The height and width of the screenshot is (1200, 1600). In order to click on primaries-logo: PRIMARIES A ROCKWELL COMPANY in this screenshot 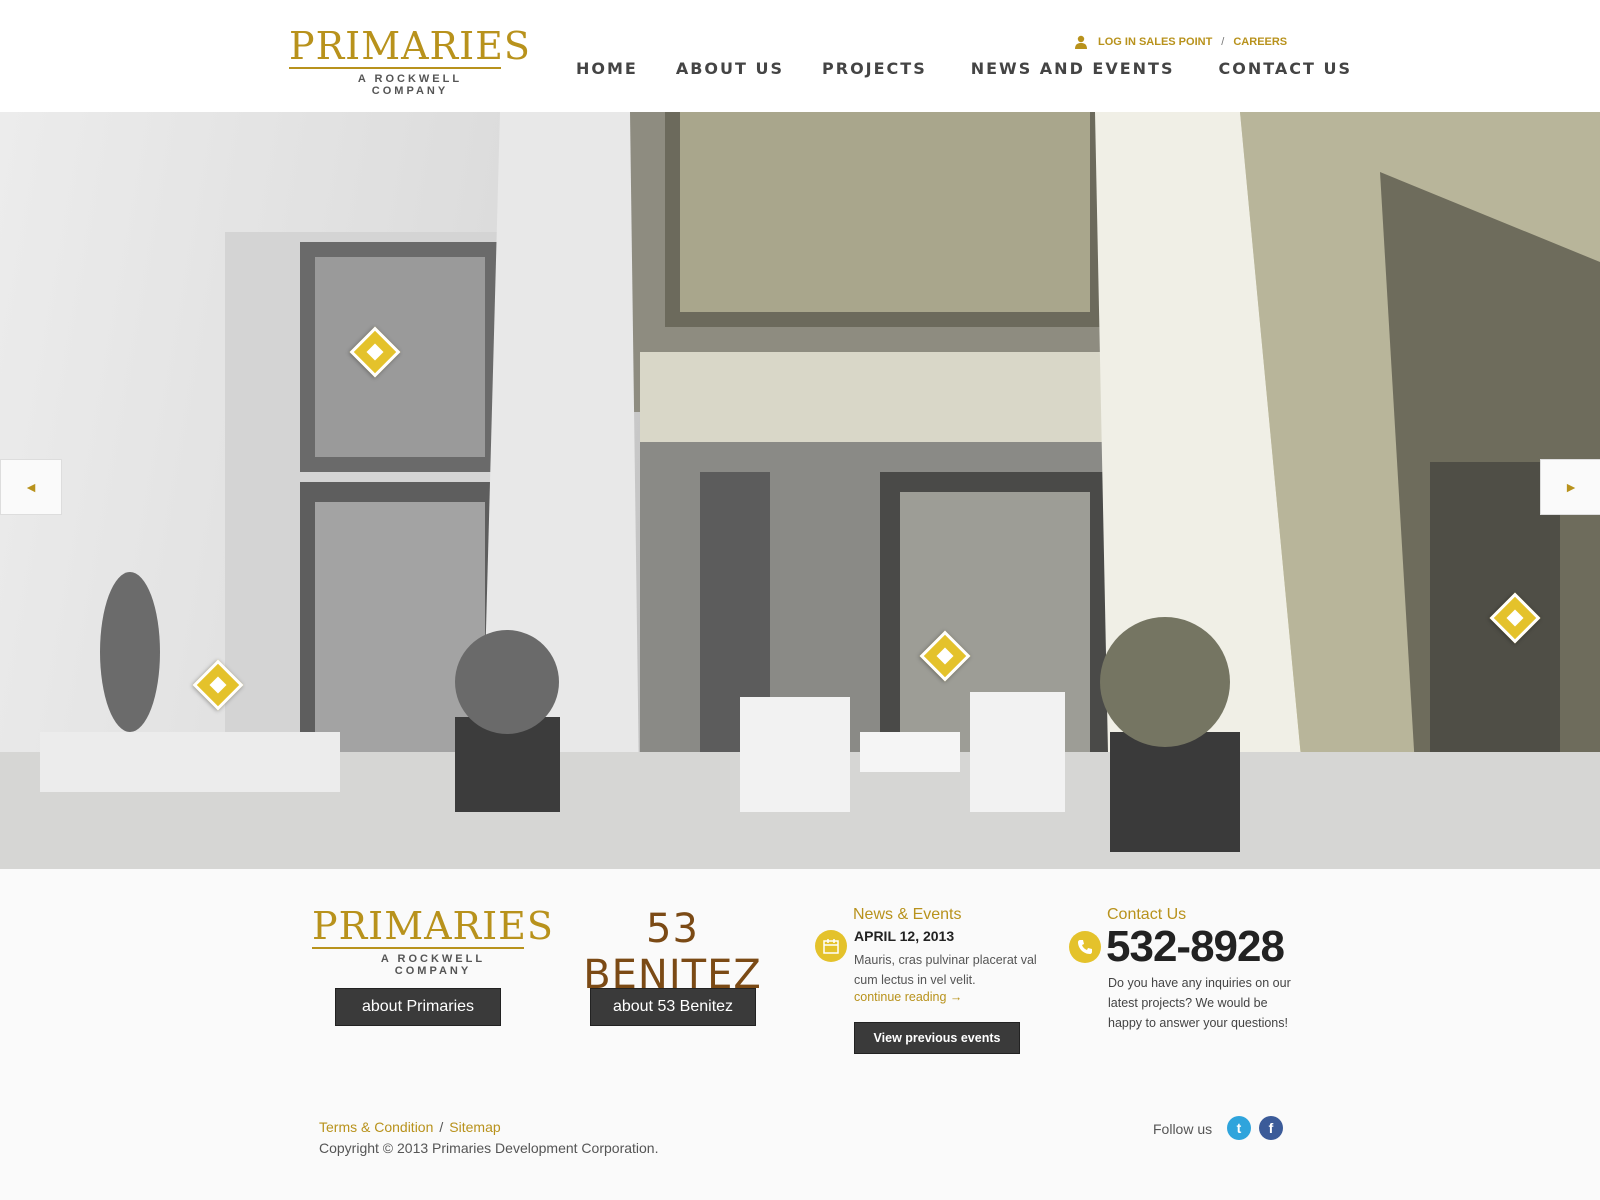, I will do `click(410, 60)`.